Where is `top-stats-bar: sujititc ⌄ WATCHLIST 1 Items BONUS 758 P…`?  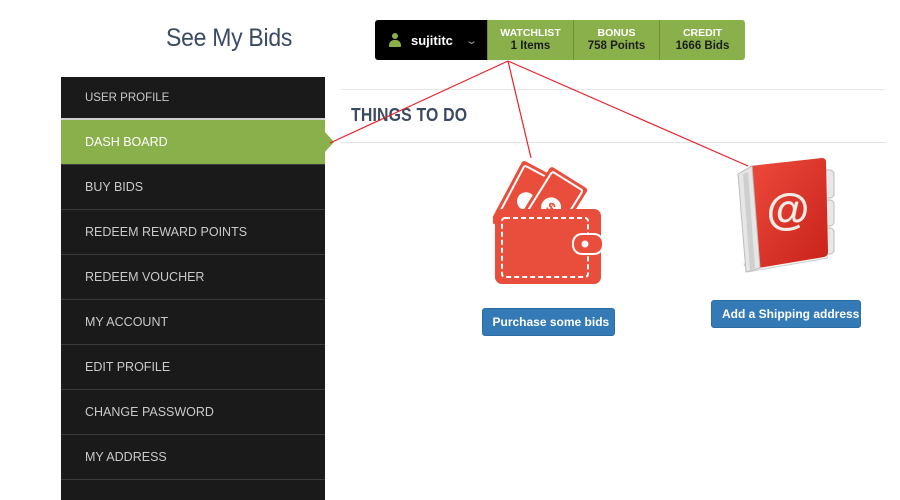
top-stats-bar: sujititc ⌄ WATCHLIST 1 Items BONUS 758 P… is located at coordinates (560, 40).